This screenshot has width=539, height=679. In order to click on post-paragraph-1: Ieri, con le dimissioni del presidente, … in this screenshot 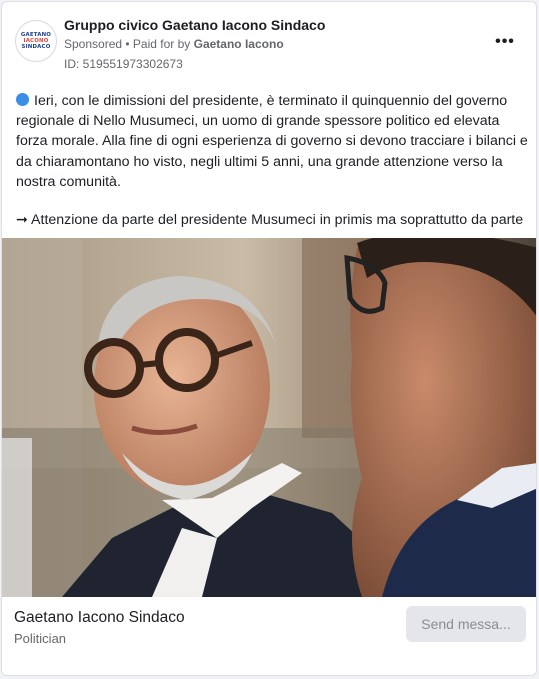, I will do `click(272, 141)`.